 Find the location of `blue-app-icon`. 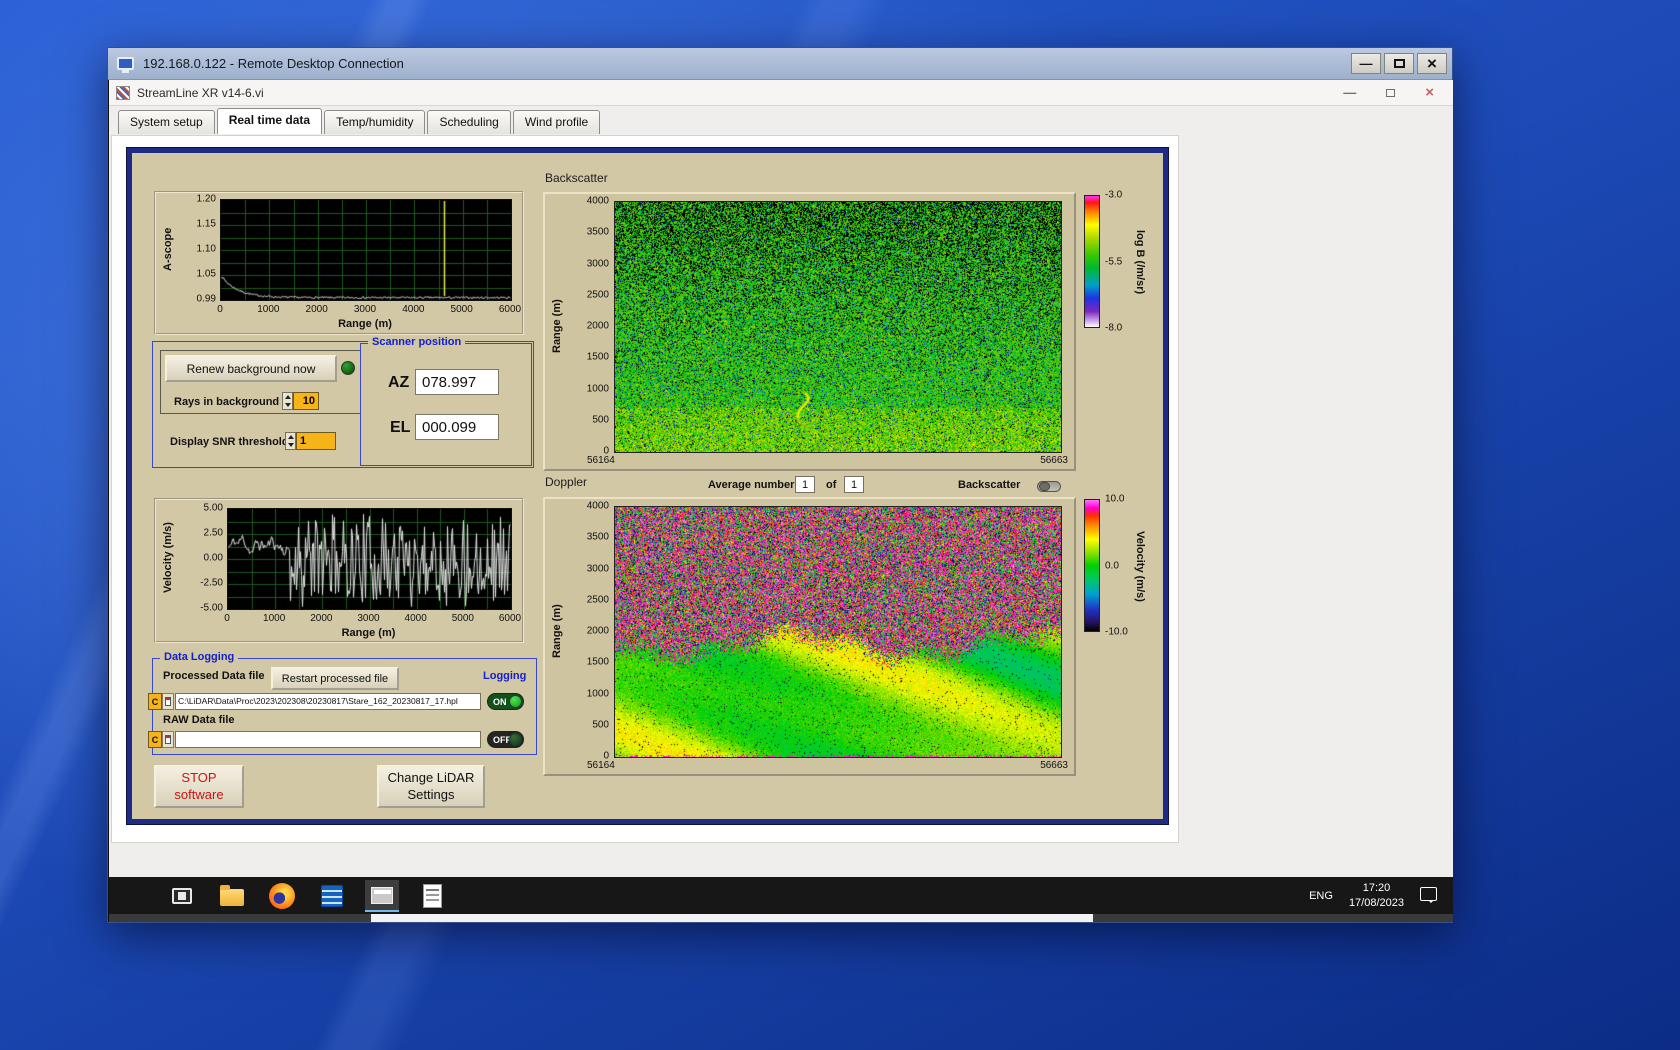

blue-app-icon is located at coordinates (332, 895).